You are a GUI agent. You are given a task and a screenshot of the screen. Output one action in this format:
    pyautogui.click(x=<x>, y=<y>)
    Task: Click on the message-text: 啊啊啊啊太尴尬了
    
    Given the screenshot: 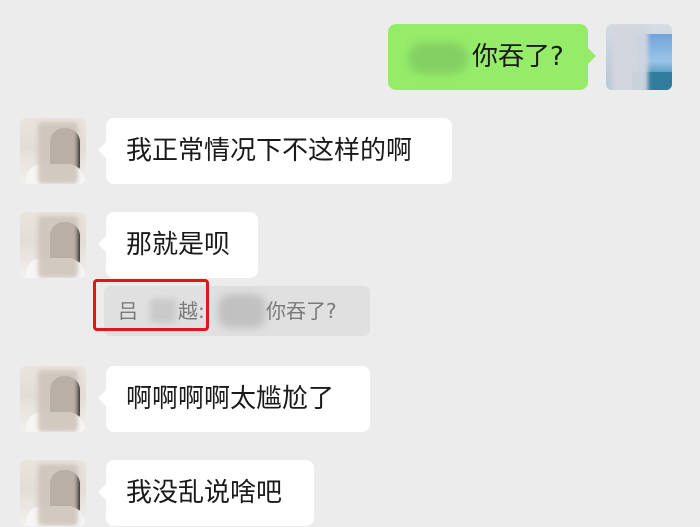 What is the action you would take?
    pyautogui.click(x=230, y=399)
    